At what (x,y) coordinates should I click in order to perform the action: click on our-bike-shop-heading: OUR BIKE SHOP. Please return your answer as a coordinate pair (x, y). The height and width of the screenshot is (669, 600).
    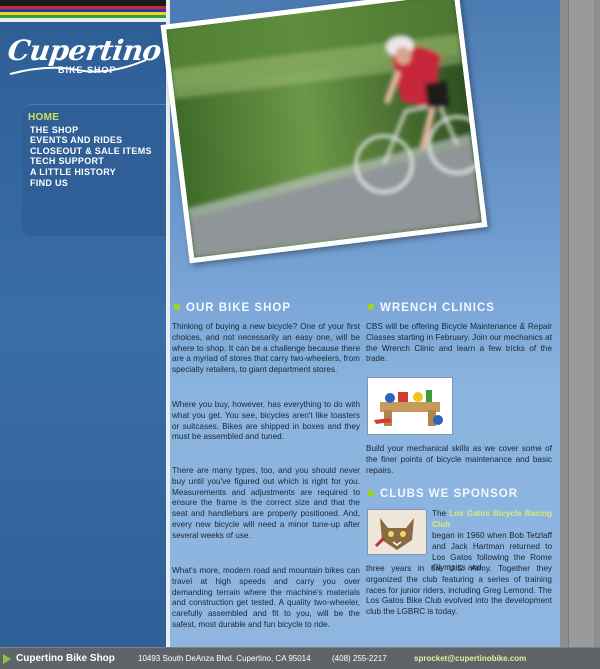
    Looking at the image, I should click on (232, 308).